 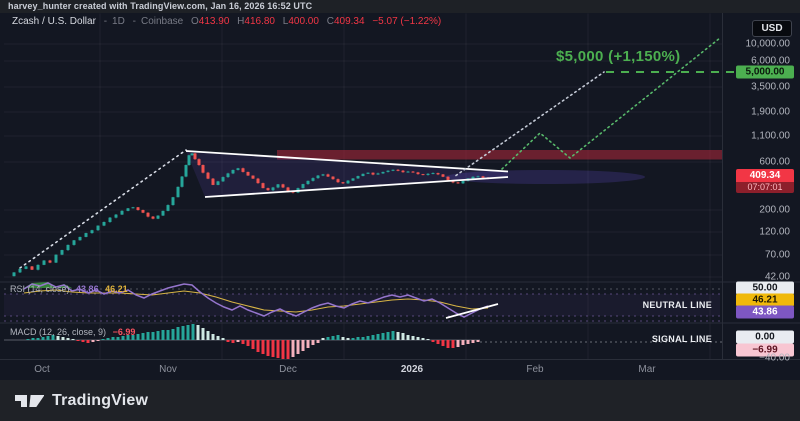 What do you see at coordinates (168, 369) in the screenshot?
I see `time-axis-label: Nov` at bounding box center [168, 369].